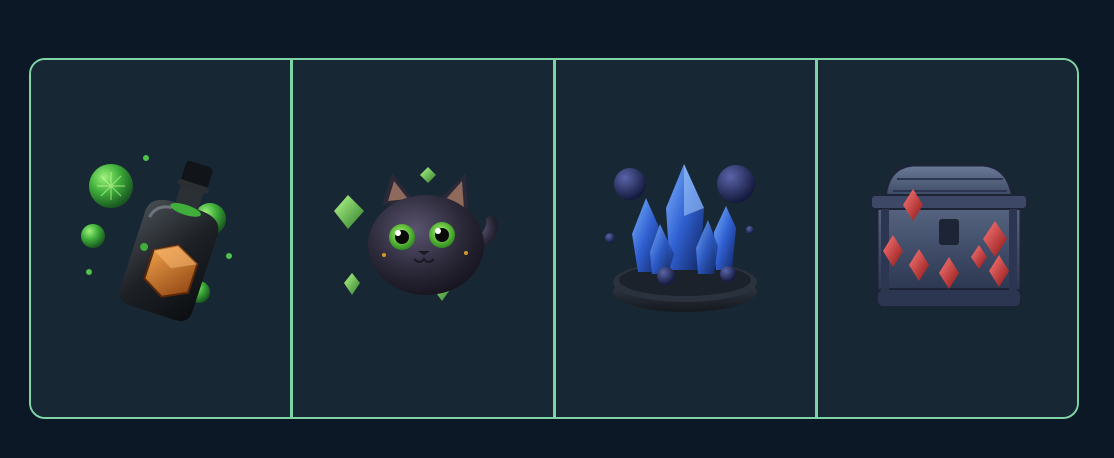 This screenshot has height=458, width=1114. What do you see at coordinates (580, 1) in the screenshot?
I see `header-title-fragment` at bounding box center [580, 1].